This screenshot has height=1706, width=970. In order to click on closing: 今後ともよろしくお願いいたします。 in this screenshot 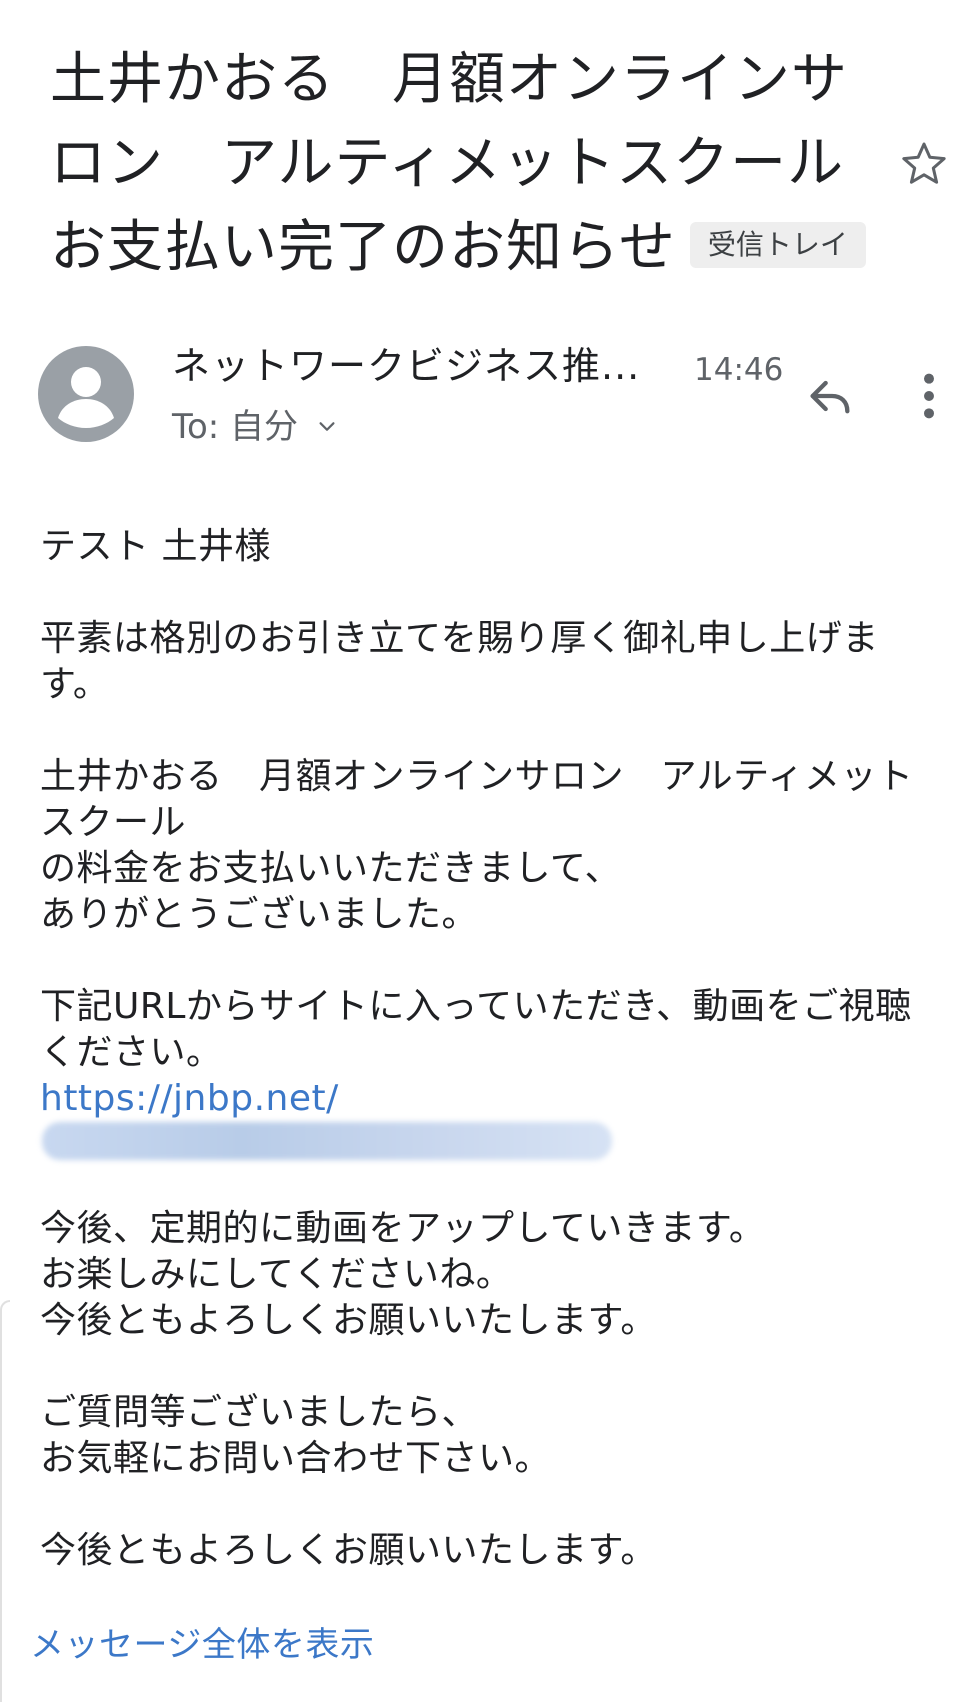, I will do `click(490, 1551)`.